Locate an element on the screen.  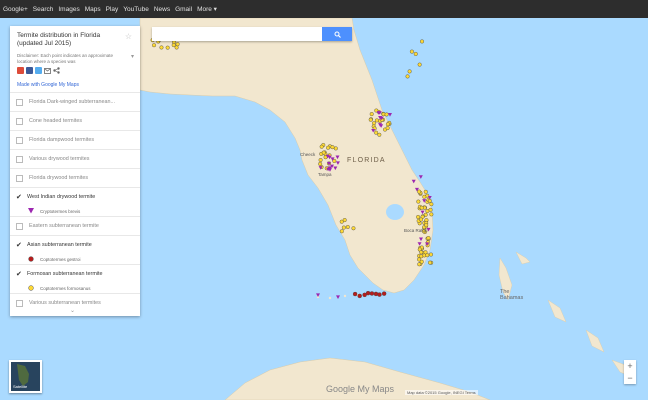
layer-header: Cone headed termites is located at coordinates (75, 121).